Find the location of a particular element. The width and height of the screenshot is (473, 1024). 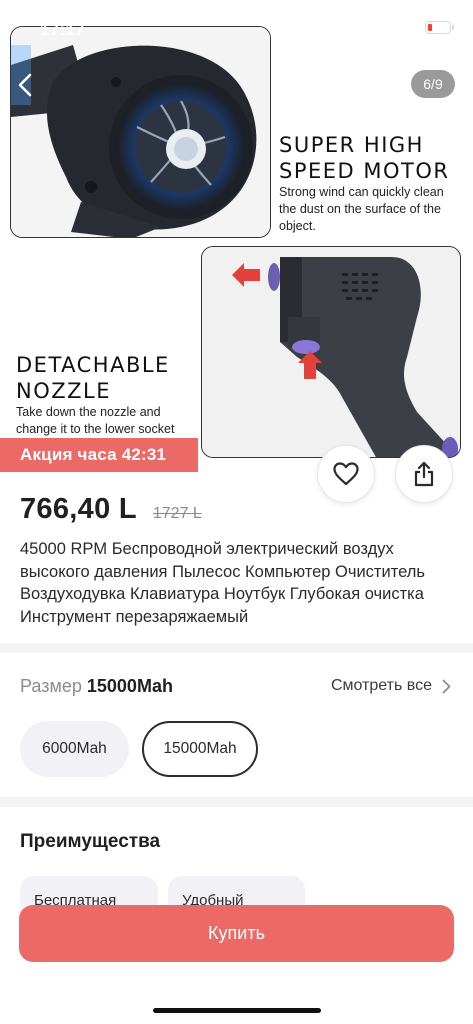

size-label-text: Размер is located at coordinates (51, 686).